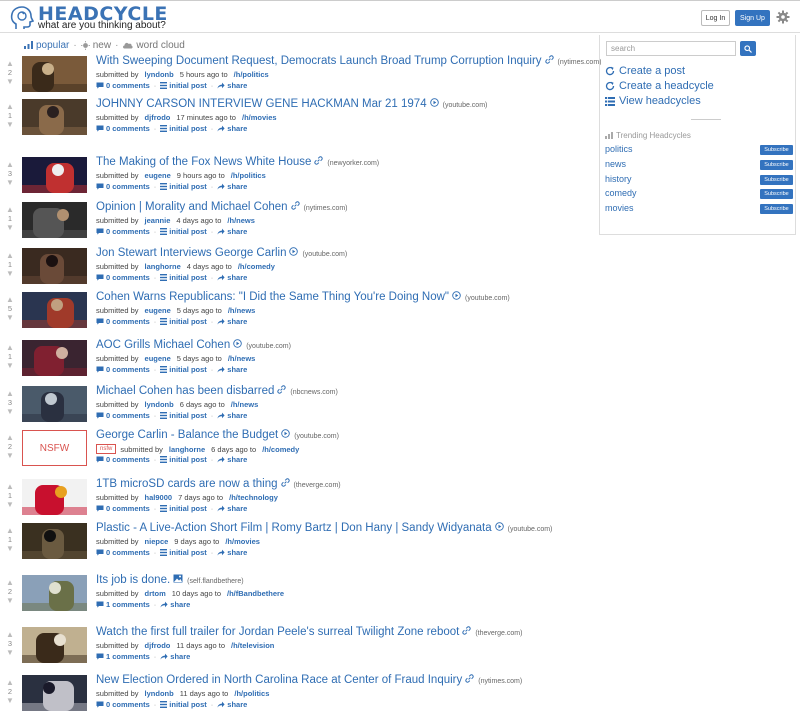  I want to click on post-author-link: hal9000, so click(159, 497).